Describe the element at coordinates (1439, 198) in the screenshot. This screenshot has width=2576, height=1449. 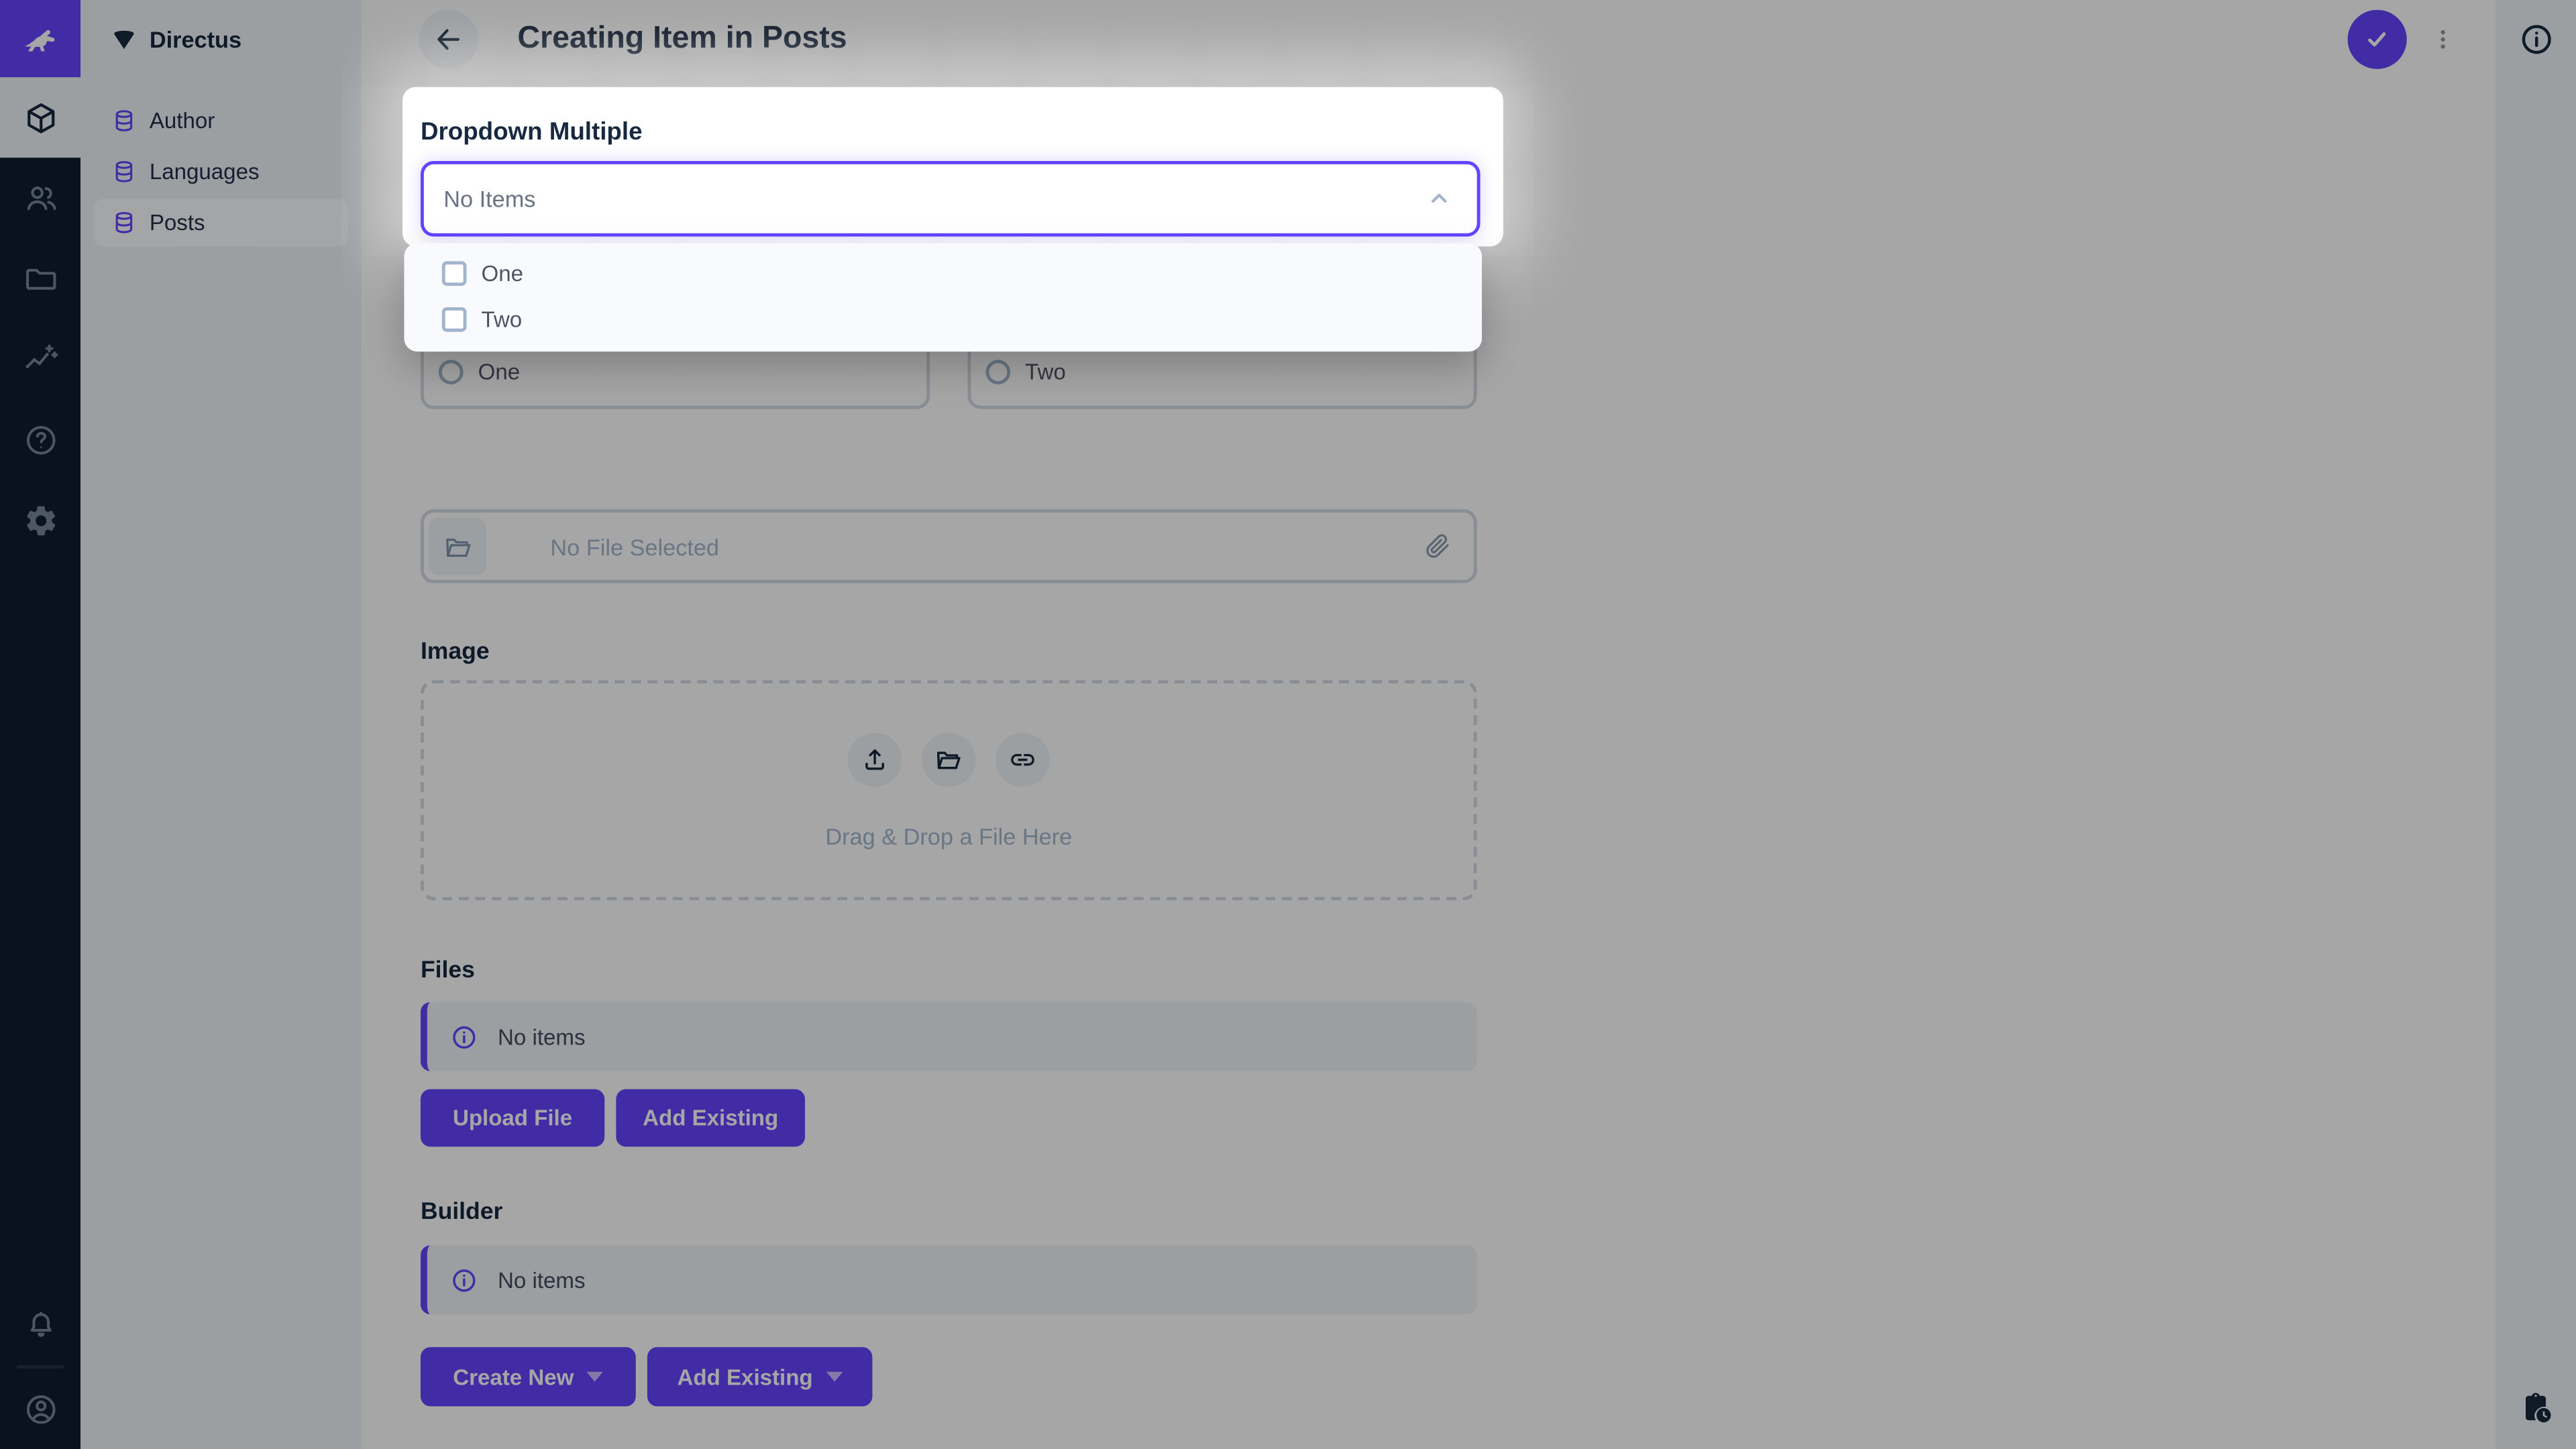
I see `chevron-up-icon` at that location.